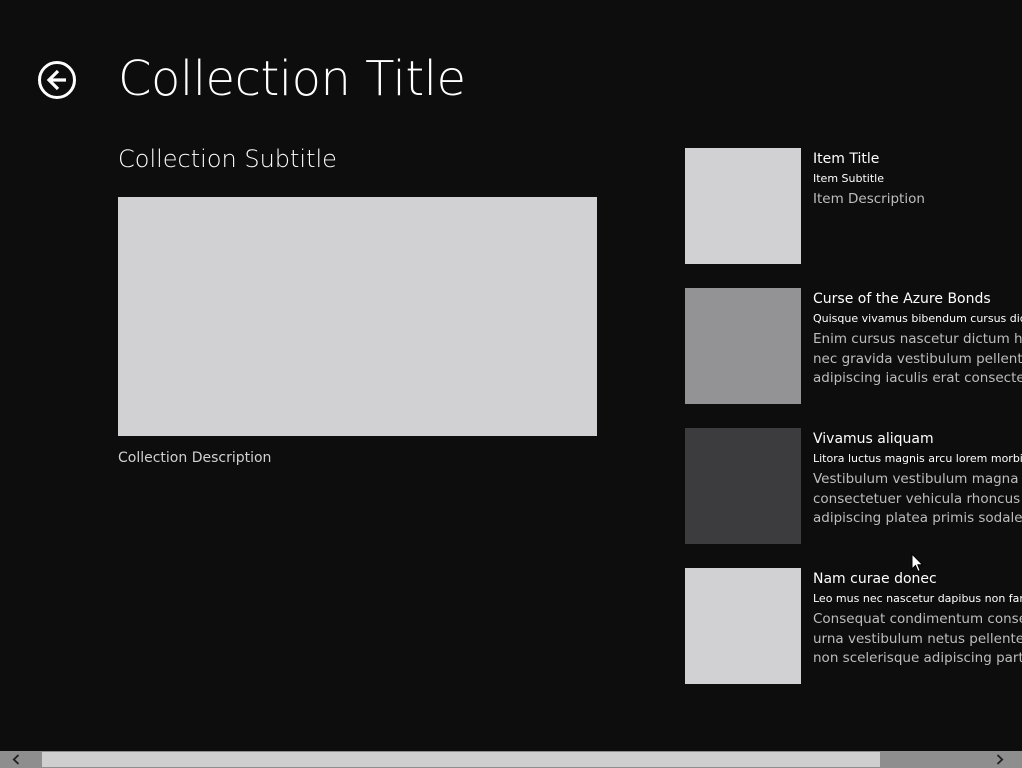 The width and height of the screenshot is (1022, 768). I want to click on collection-subtitle: Collection Subtitle, so click(227, 159).